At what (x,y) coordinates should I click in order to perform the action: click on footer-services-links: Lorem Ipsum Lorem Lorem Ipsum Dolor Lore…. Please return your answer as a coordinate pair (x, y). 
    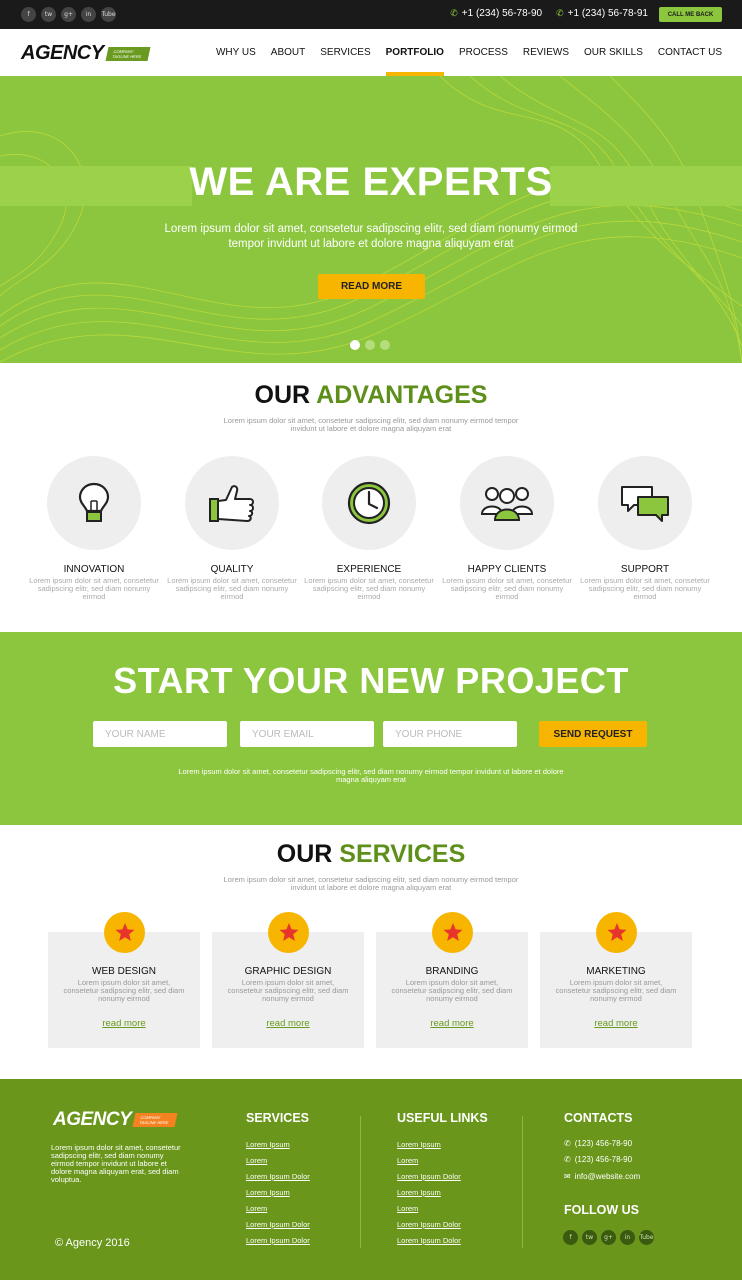
    Looking at the image, I should click on (278, 1193).